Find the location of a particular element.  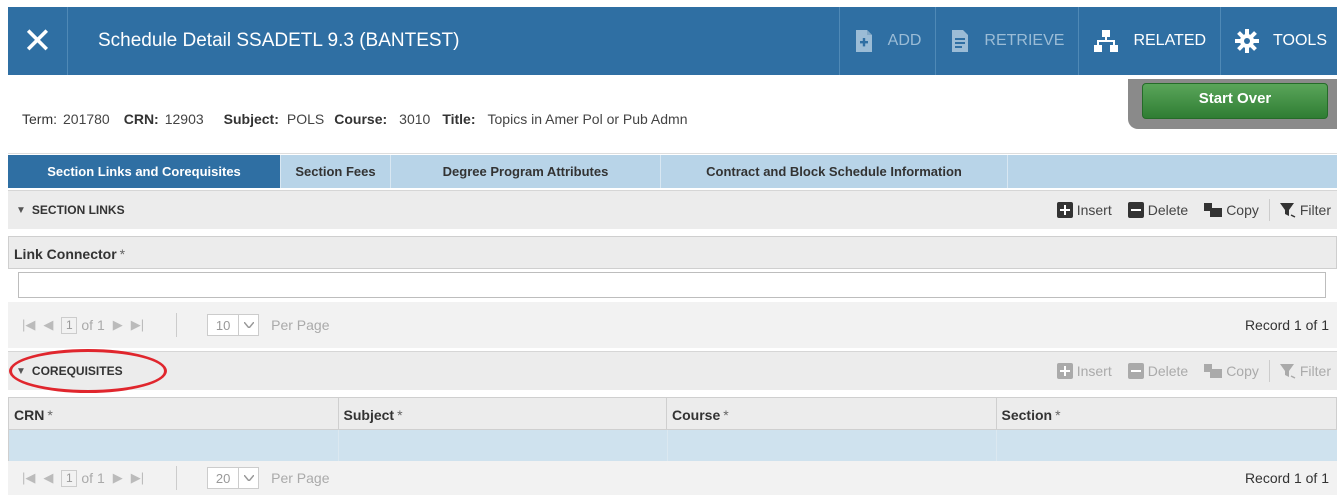

column-subject: Subject * is located at coordinates (503, 413).